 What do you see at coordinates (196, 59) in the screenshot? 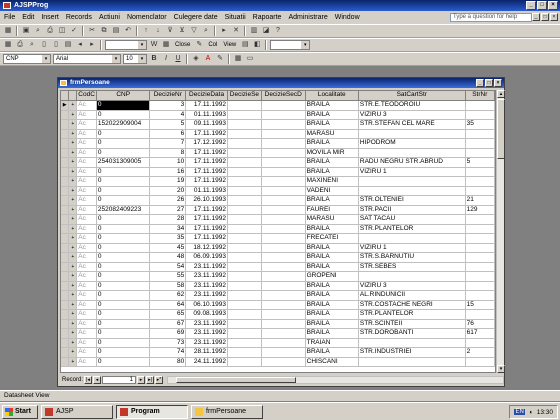
I see `fill-color-icon: ◈` at bounding box center [196, 59].